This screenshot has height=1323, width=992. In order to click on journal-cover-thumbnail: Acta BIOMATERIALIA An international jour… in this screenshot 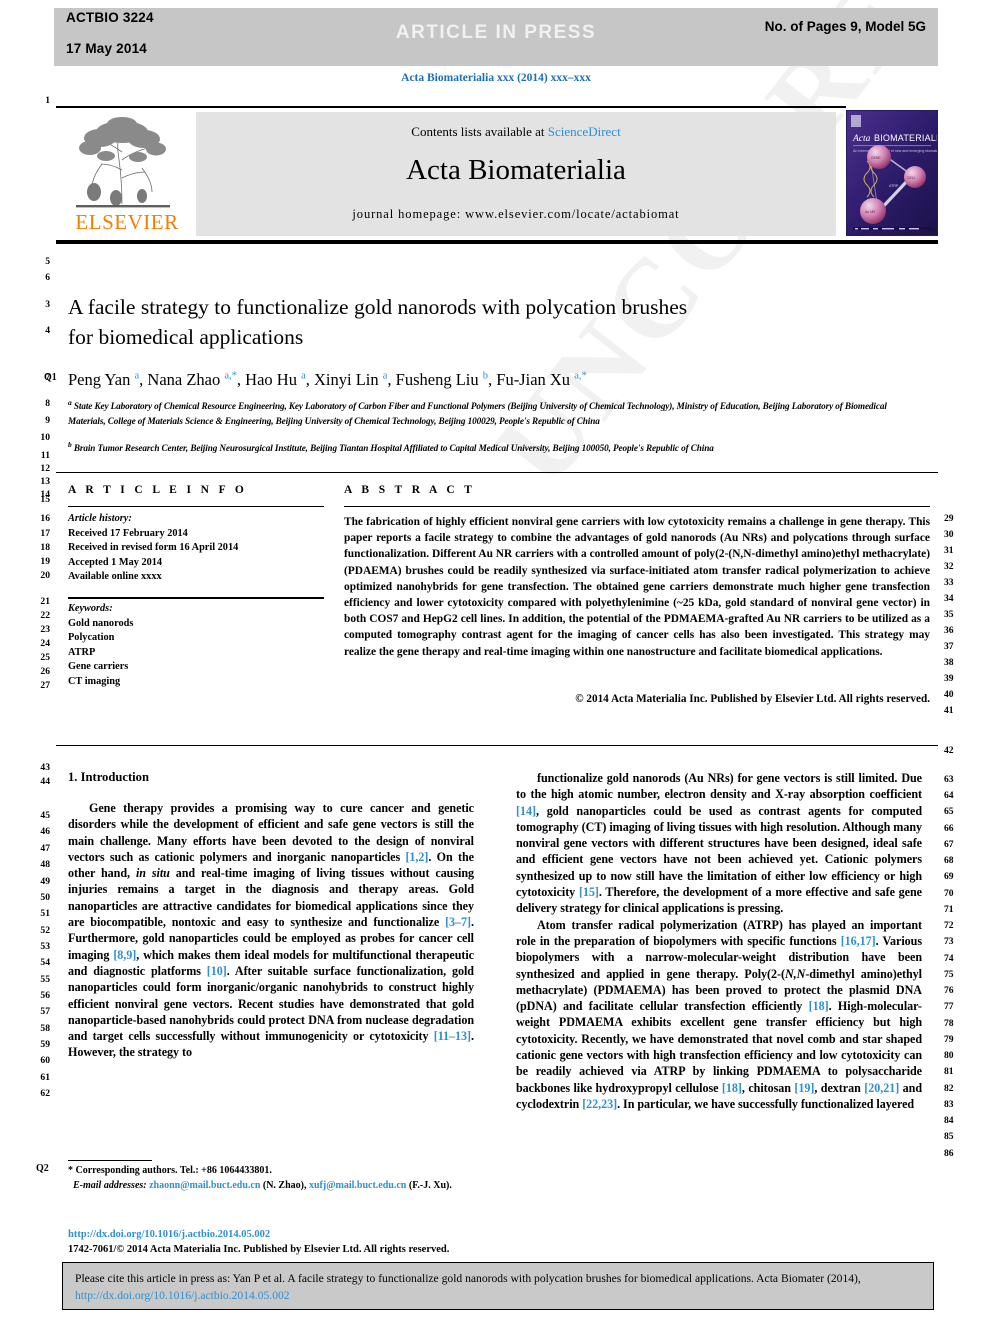, I will do `click(892, 173)`.